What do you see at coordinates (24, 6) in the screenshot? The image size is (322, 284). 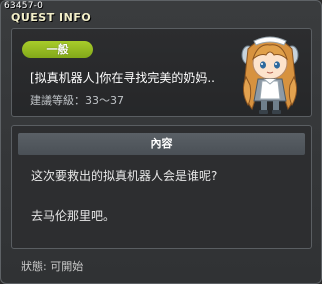 I see `quest-id-label: 63457-0` at bounding box center [24, 6].